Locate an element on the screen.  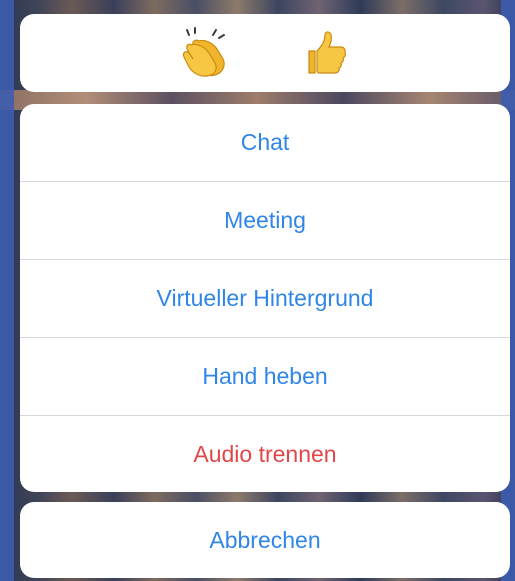
meeting-label: Meeting is located at coordinates (265, 220).